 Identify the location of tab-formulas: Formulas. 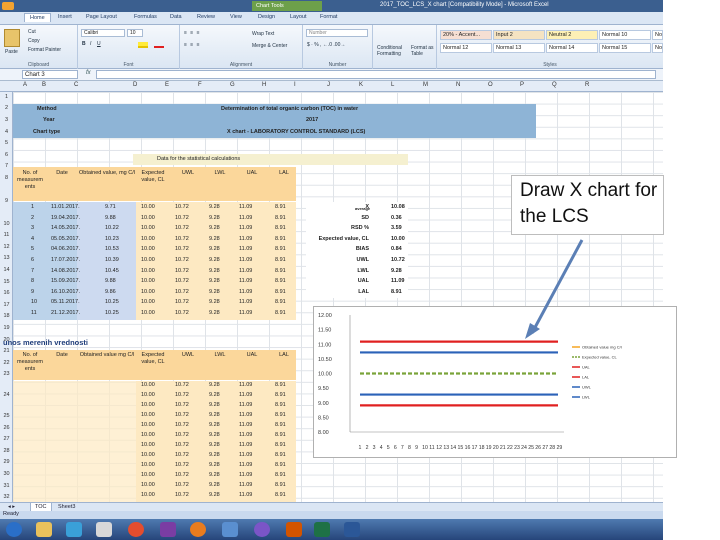
(145, 17).